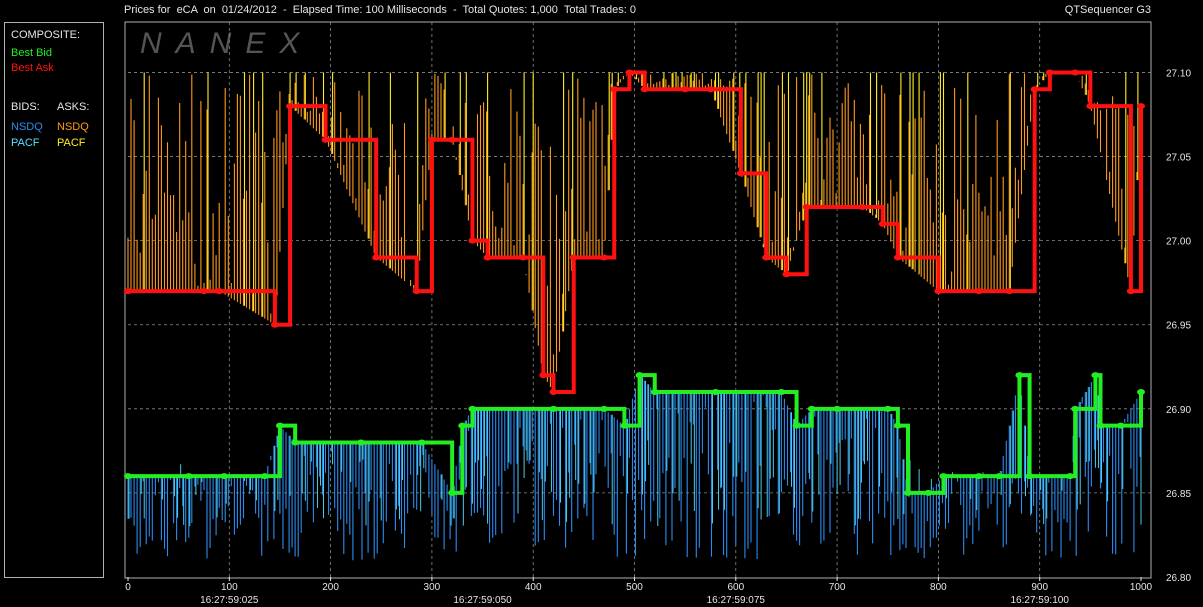 The height and width of the screenshot is (607, 1203). Describe the element at coordinates (1141, 587) in the screenshot. I see `x-tick-label-10: 1000` at that location.